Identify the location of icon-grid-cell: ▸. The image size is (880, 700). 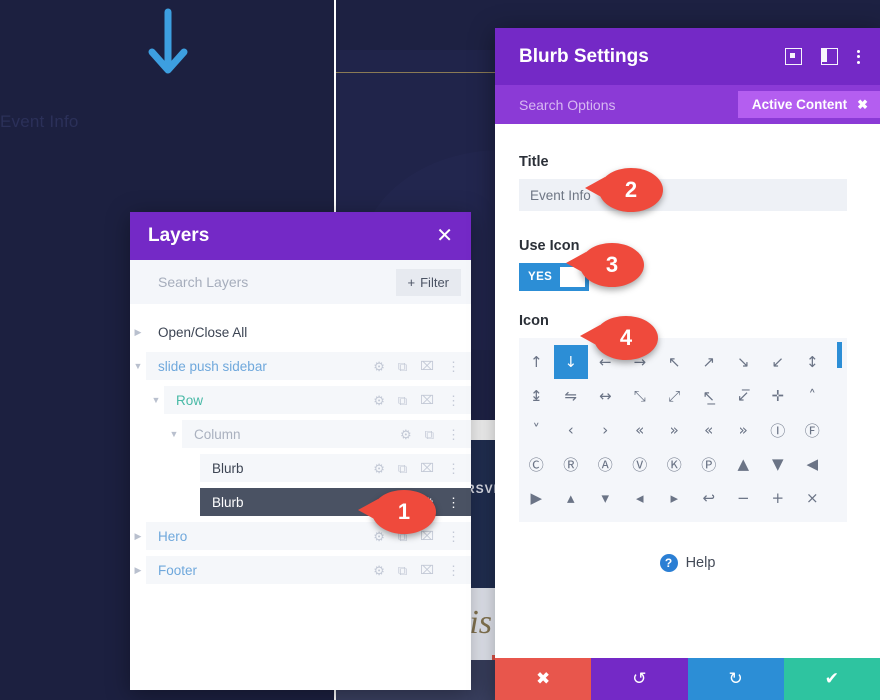
(674, 498).